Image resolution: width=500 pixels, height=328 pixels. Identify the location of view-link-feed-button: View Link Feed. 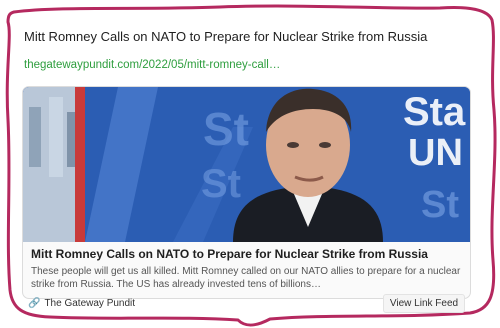
(424, 303).